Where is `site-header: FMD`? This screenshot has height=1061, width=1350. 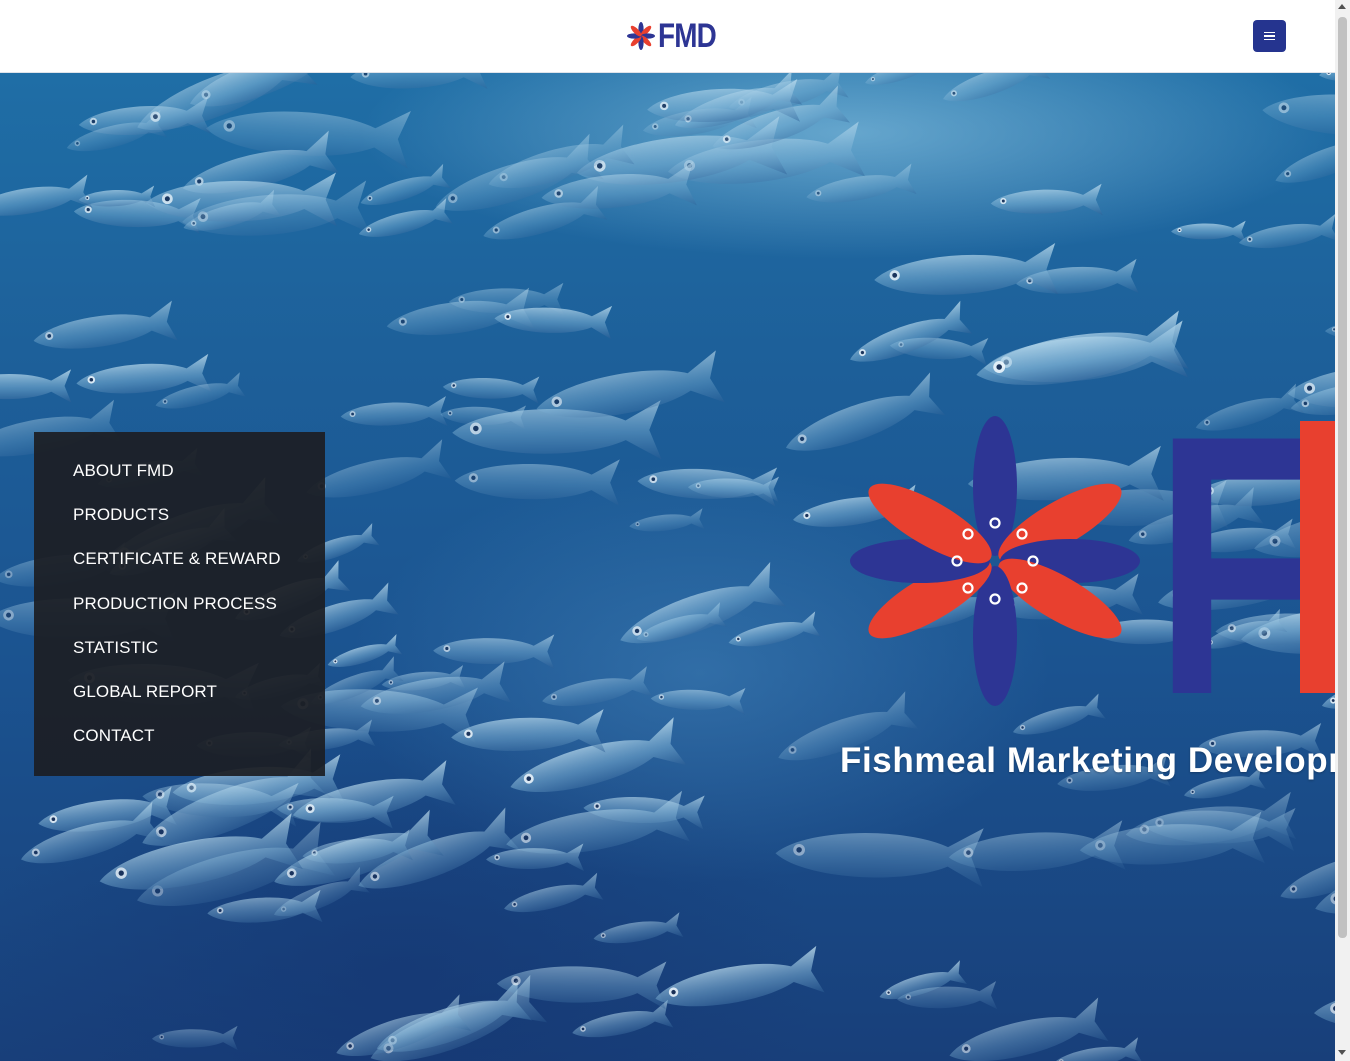
site-header: FMD is located at coordinates (667, 36).